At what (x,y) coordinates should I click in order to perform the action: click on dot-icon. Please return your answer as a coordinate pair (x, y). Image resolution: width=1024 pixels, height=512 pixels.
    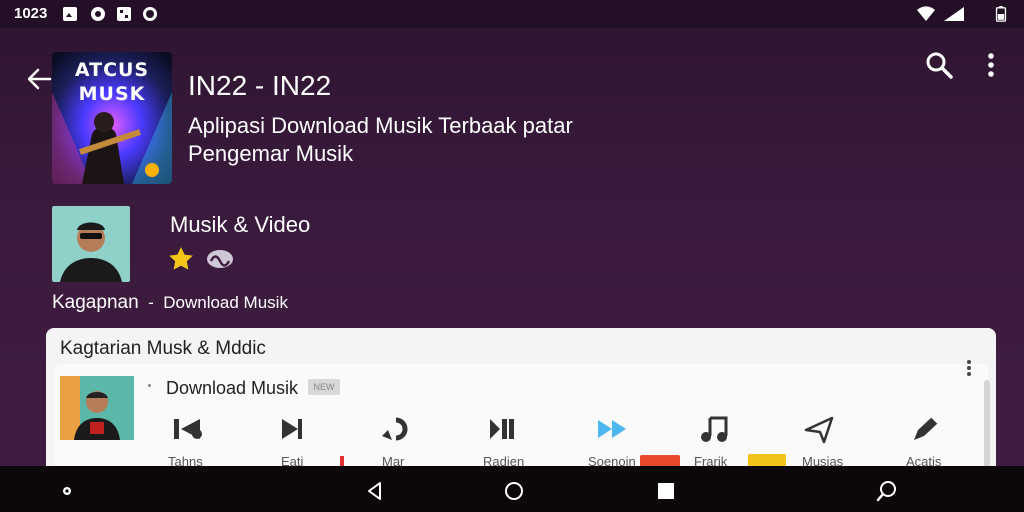
    Looking at the image, I should click on (67, 491).